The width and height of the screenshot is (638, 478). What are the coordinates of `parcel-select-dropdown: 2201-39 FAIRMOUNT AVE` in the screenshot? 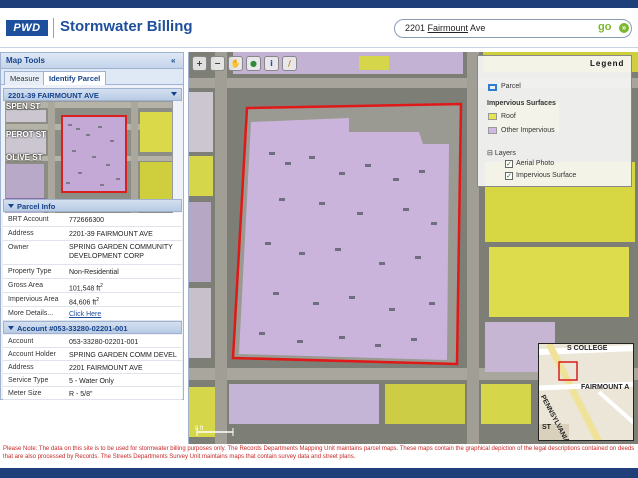 It's located at (92, 94).